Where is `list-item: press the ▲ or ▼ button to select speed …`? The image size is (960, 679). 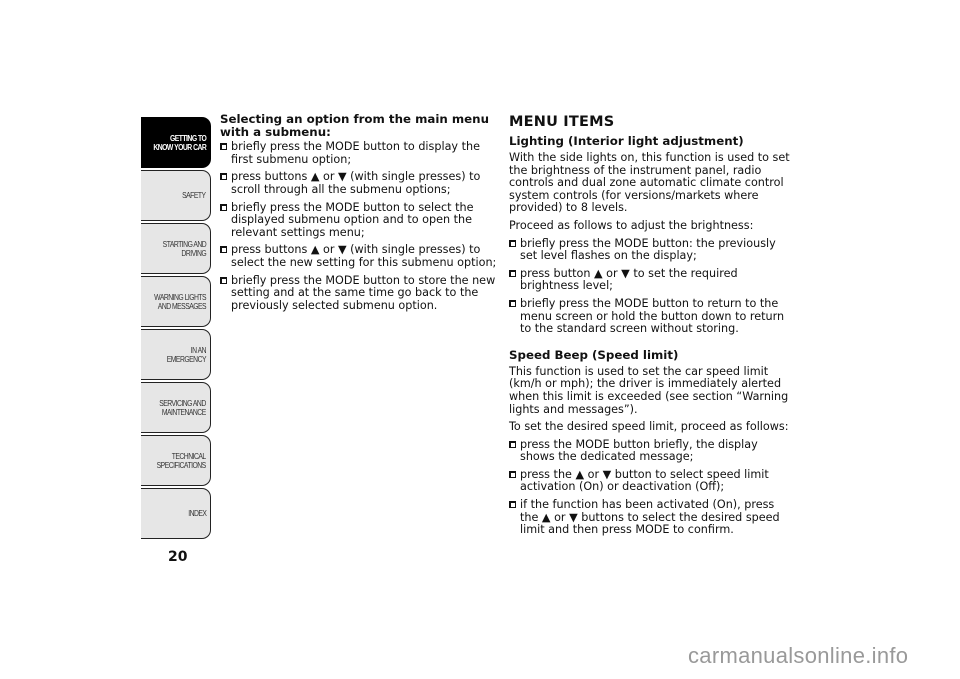
list-item: press the ▲ or ▼ button to select speed … is located at coordinates (651, 481).